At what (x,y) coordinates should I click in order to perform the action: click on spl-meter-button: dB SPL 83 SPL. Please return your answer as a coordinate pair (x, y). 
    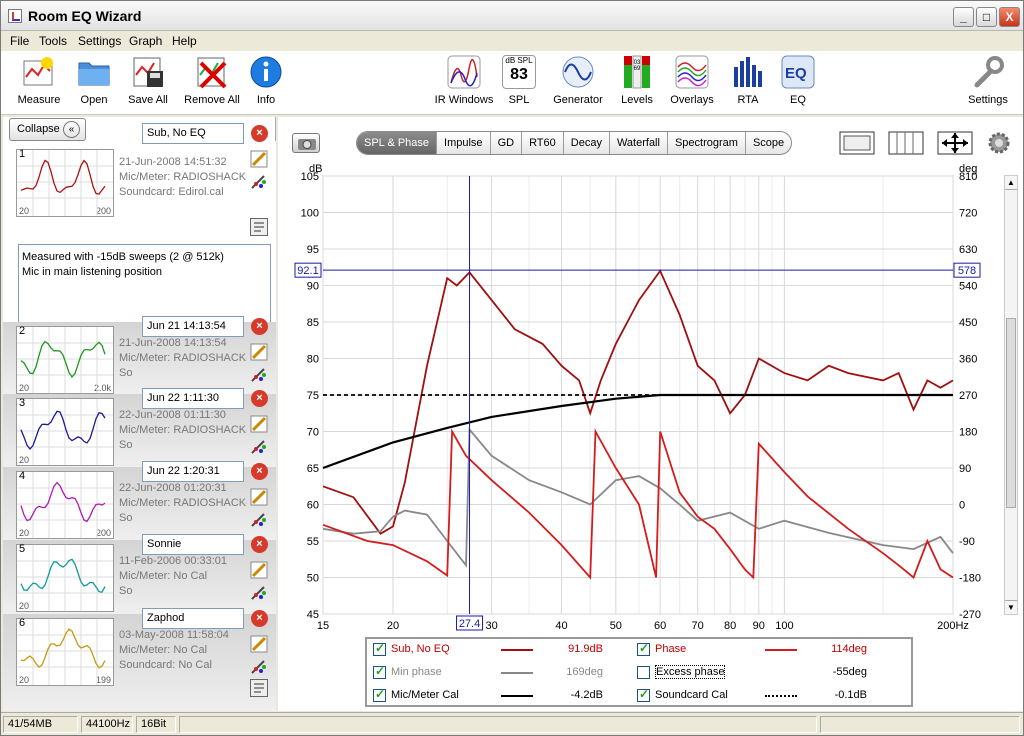
    Looking at the image, I should click on (519, 80).